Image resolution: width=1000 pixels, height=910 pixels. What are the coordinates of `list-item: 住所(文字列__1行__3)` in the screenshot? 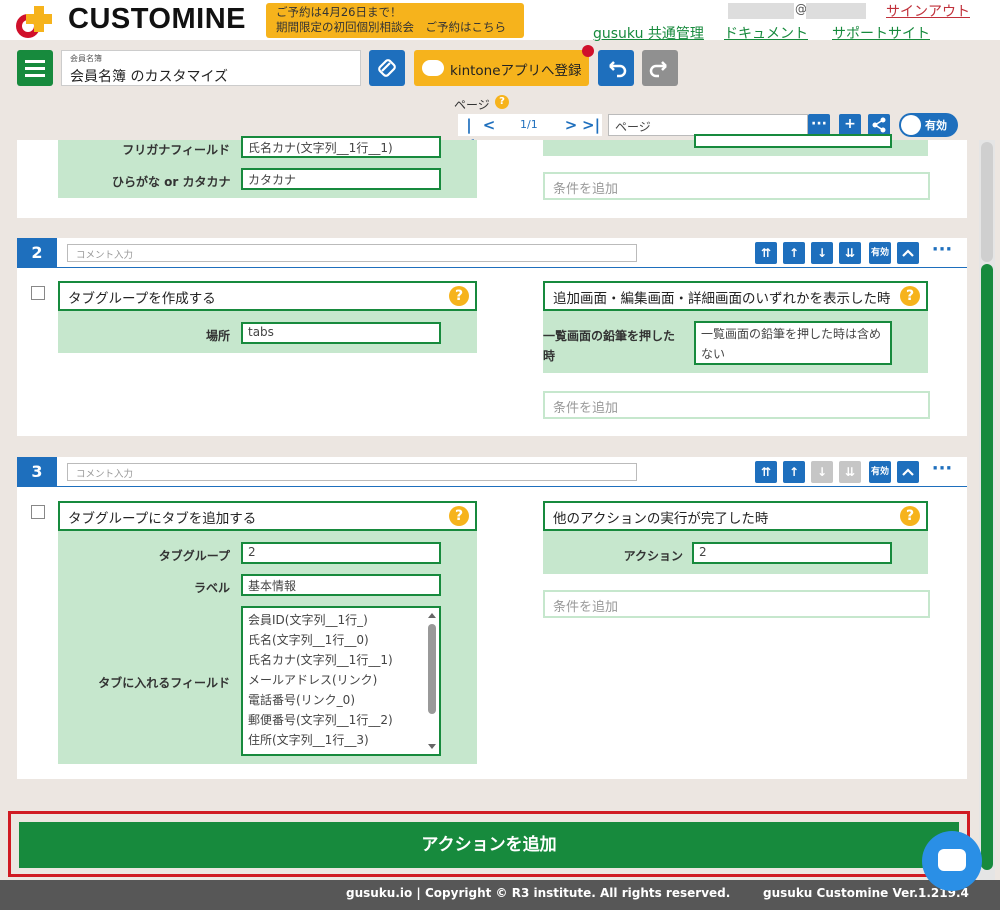 It's located at (308, 739).